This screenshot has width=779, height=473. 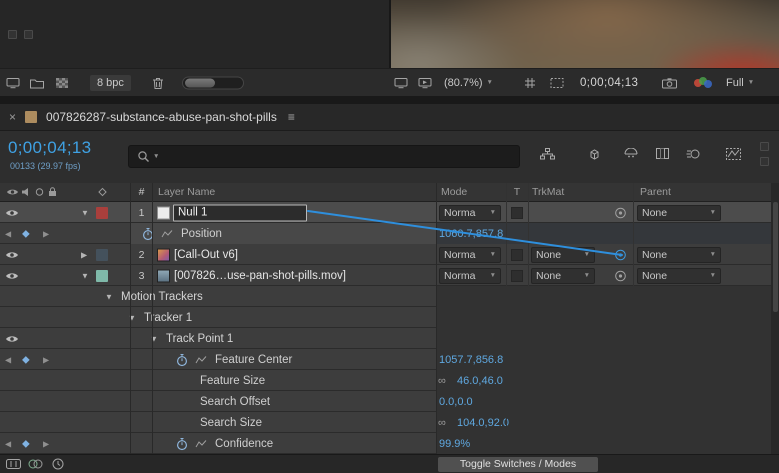 What do you see at coordinates (240, 212) in the screenshot?
I see `layer-name-edit-field: Null 1` at bounding box center [240, 212].